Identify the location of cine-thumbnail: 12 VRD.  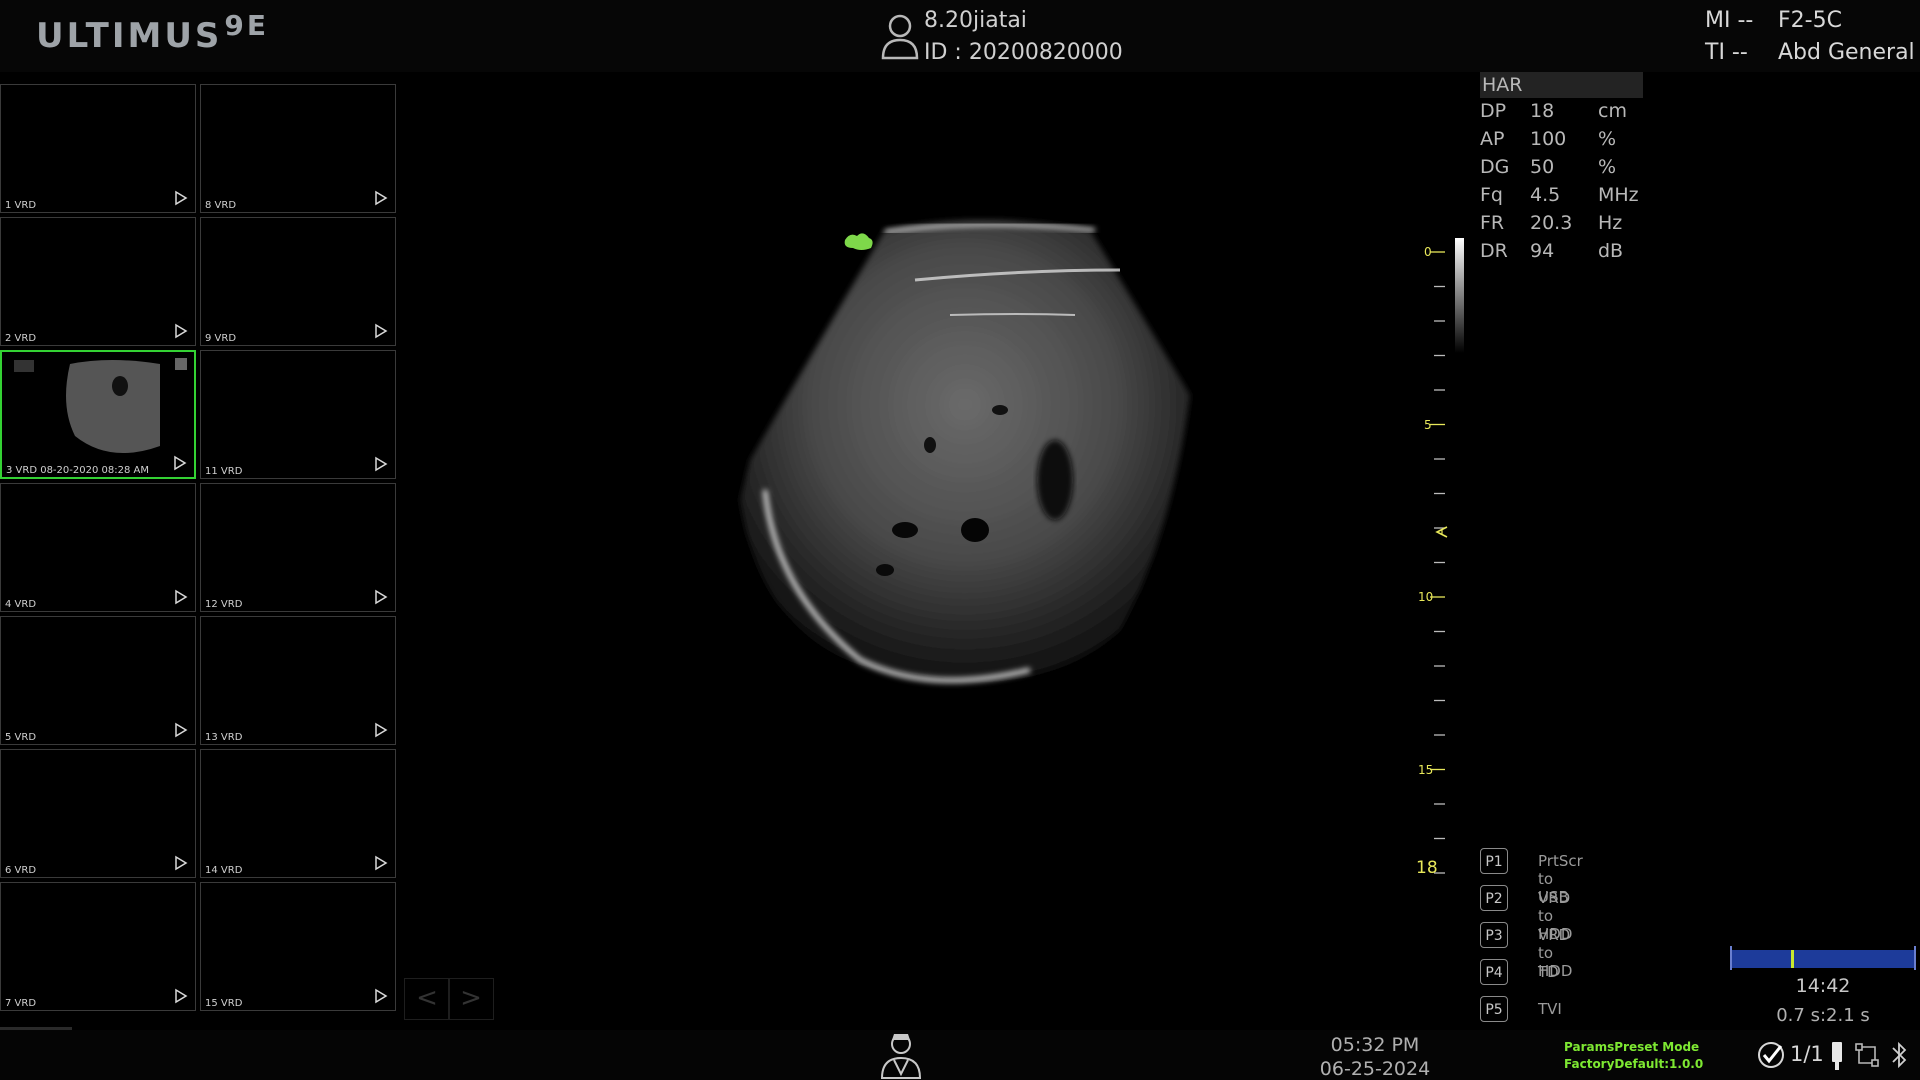
(298, 547).